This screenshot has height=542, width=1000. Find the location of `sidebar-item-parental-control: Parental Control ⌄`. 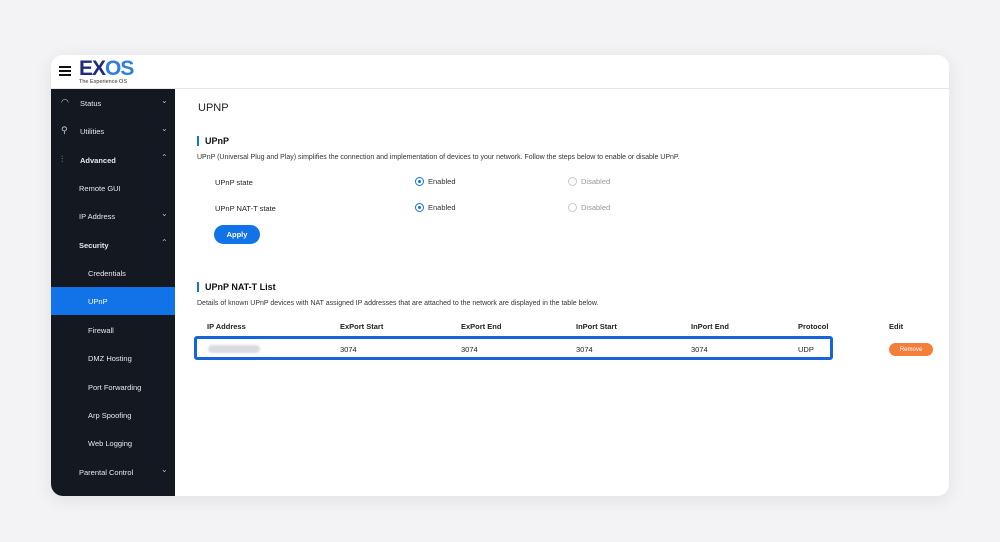

sidebar-item-parental-control: Parental Control ⌄ is located at coordinates (113, 472).